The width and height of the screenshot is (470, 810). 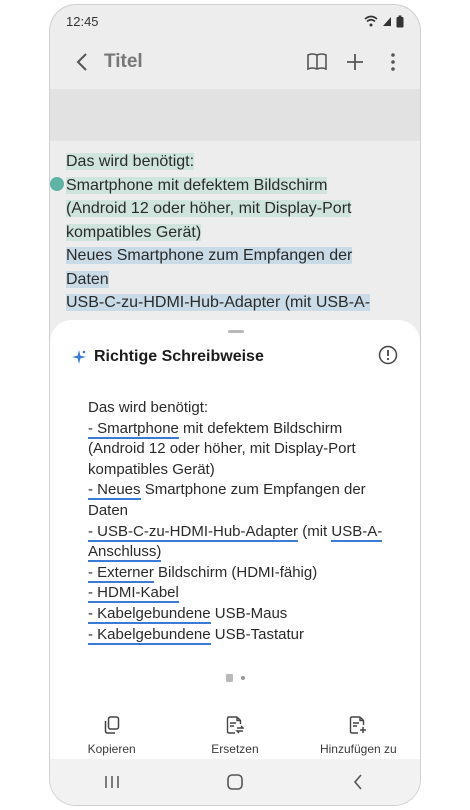 What do you see at coordinates (121, 573) in the screenshot?
I see `corrected-word: - Externer` at bounding box center [121, 573].